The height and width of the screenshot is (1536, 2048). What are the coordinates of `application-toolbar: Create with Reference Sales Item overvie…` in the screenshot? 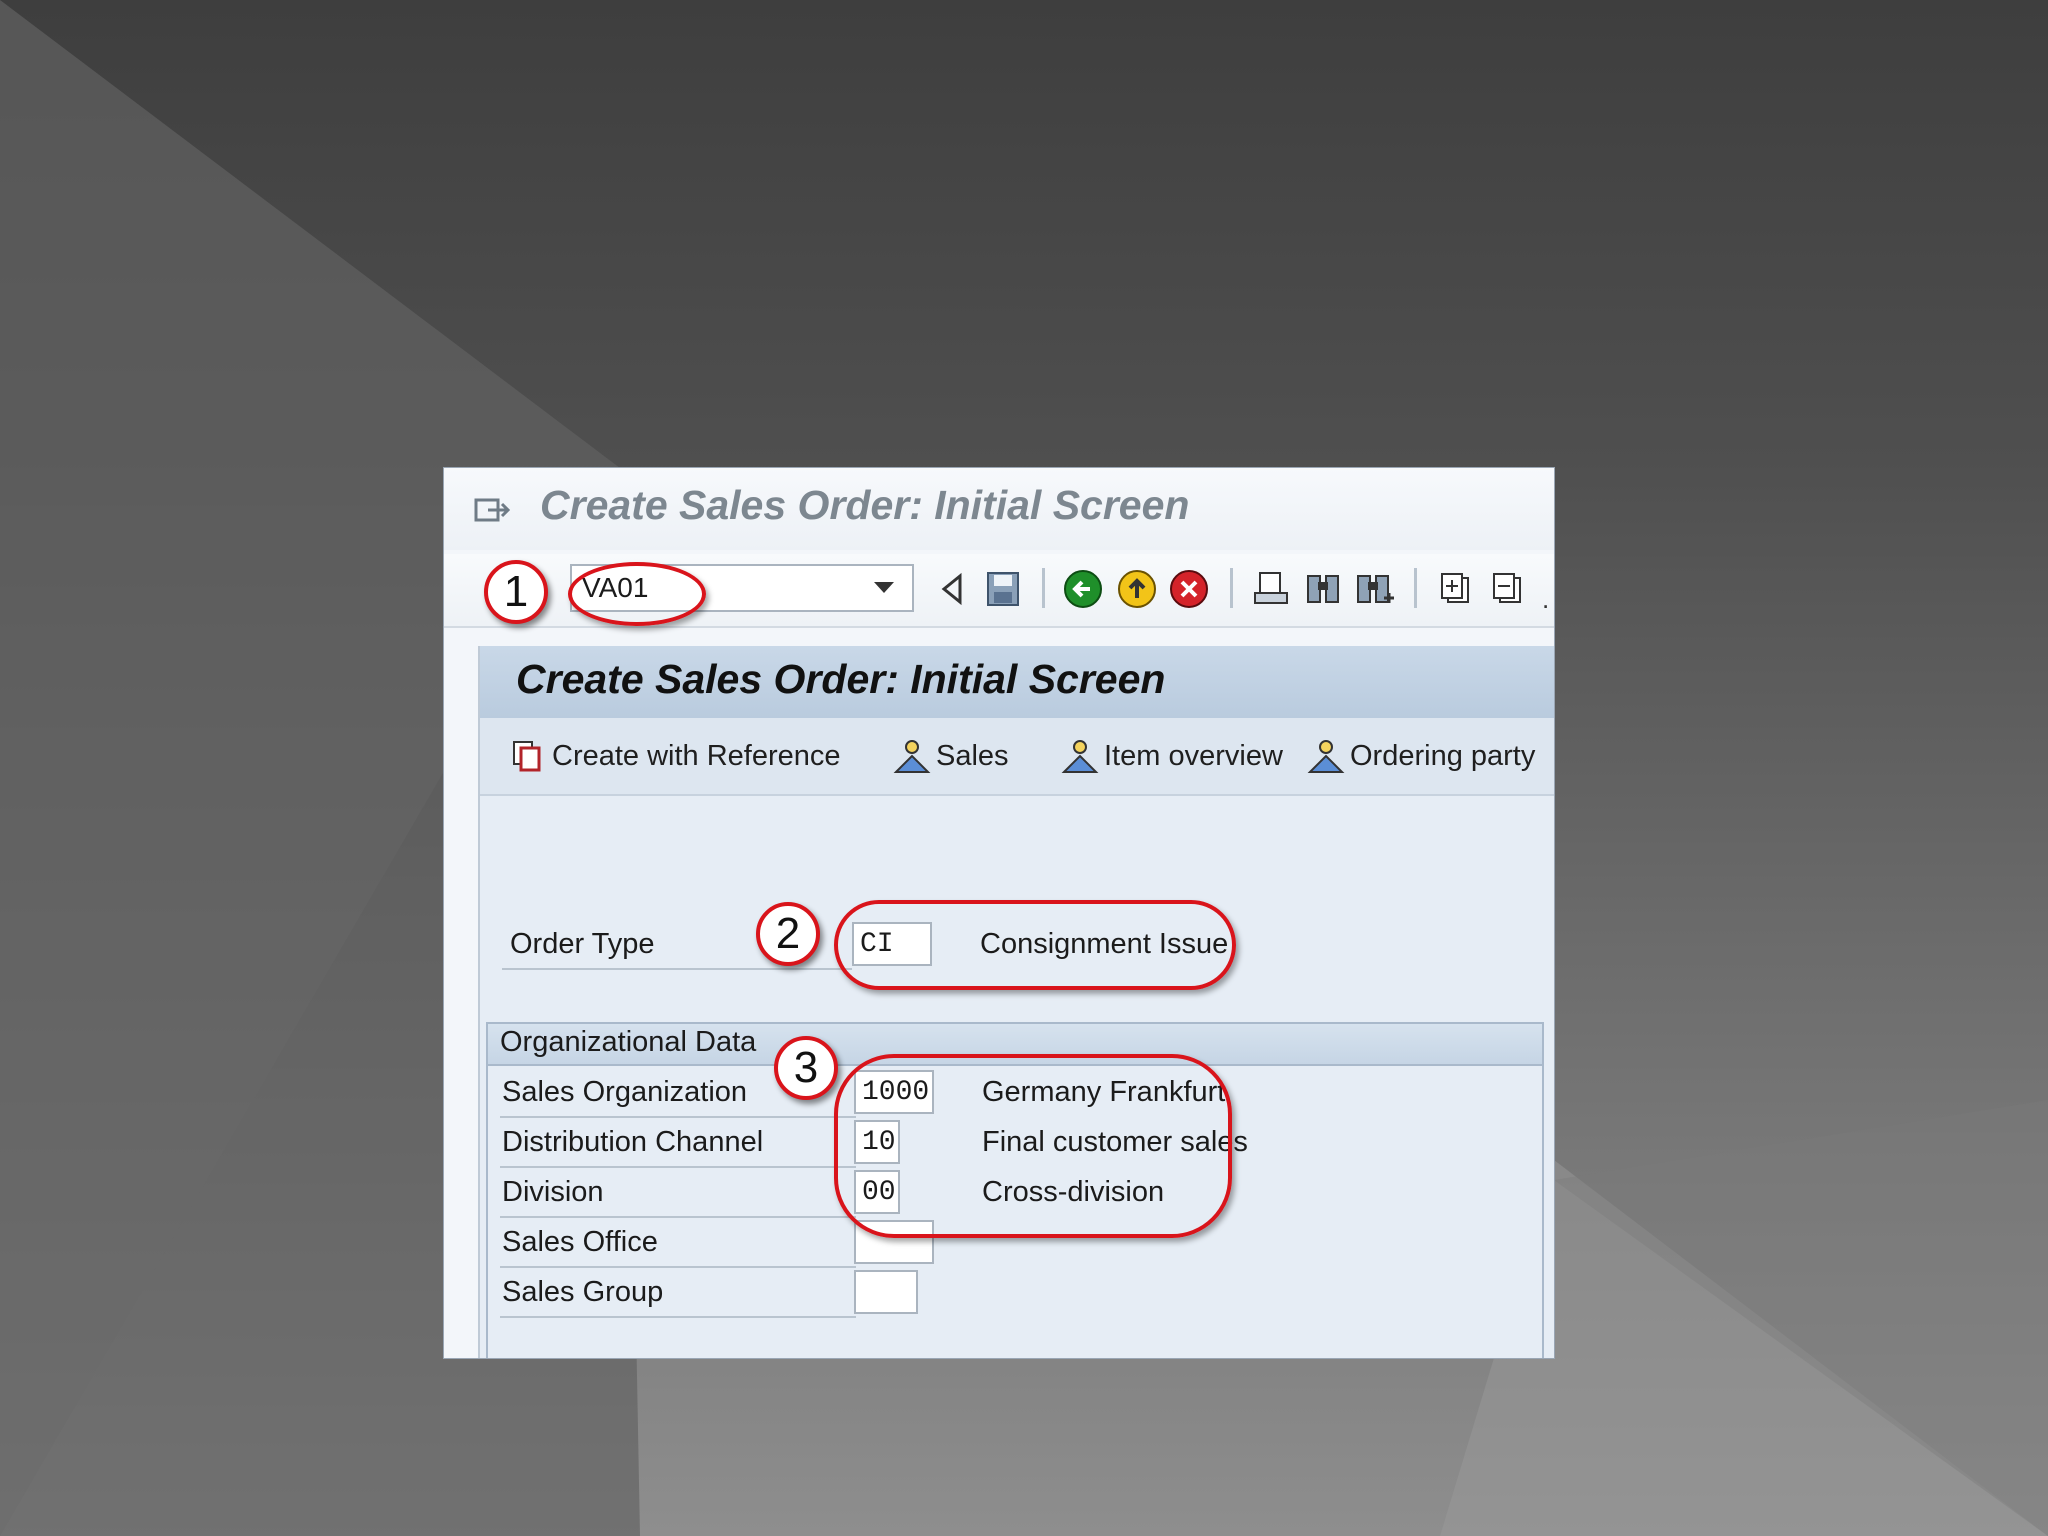 It's located at (1017, 757).